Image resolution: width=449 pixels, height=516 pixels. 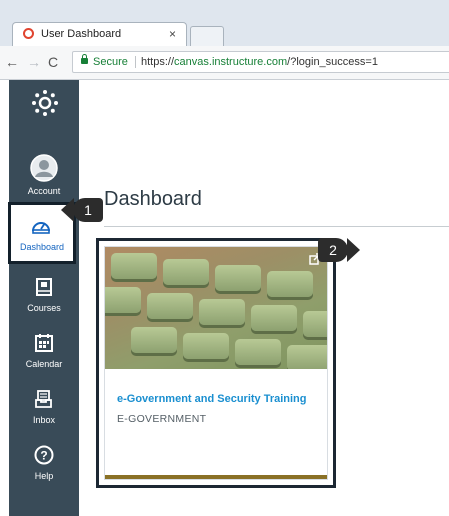 I want to click on course-card-subtitle: E-GOVERNMENT, so click(x=162, y=419).